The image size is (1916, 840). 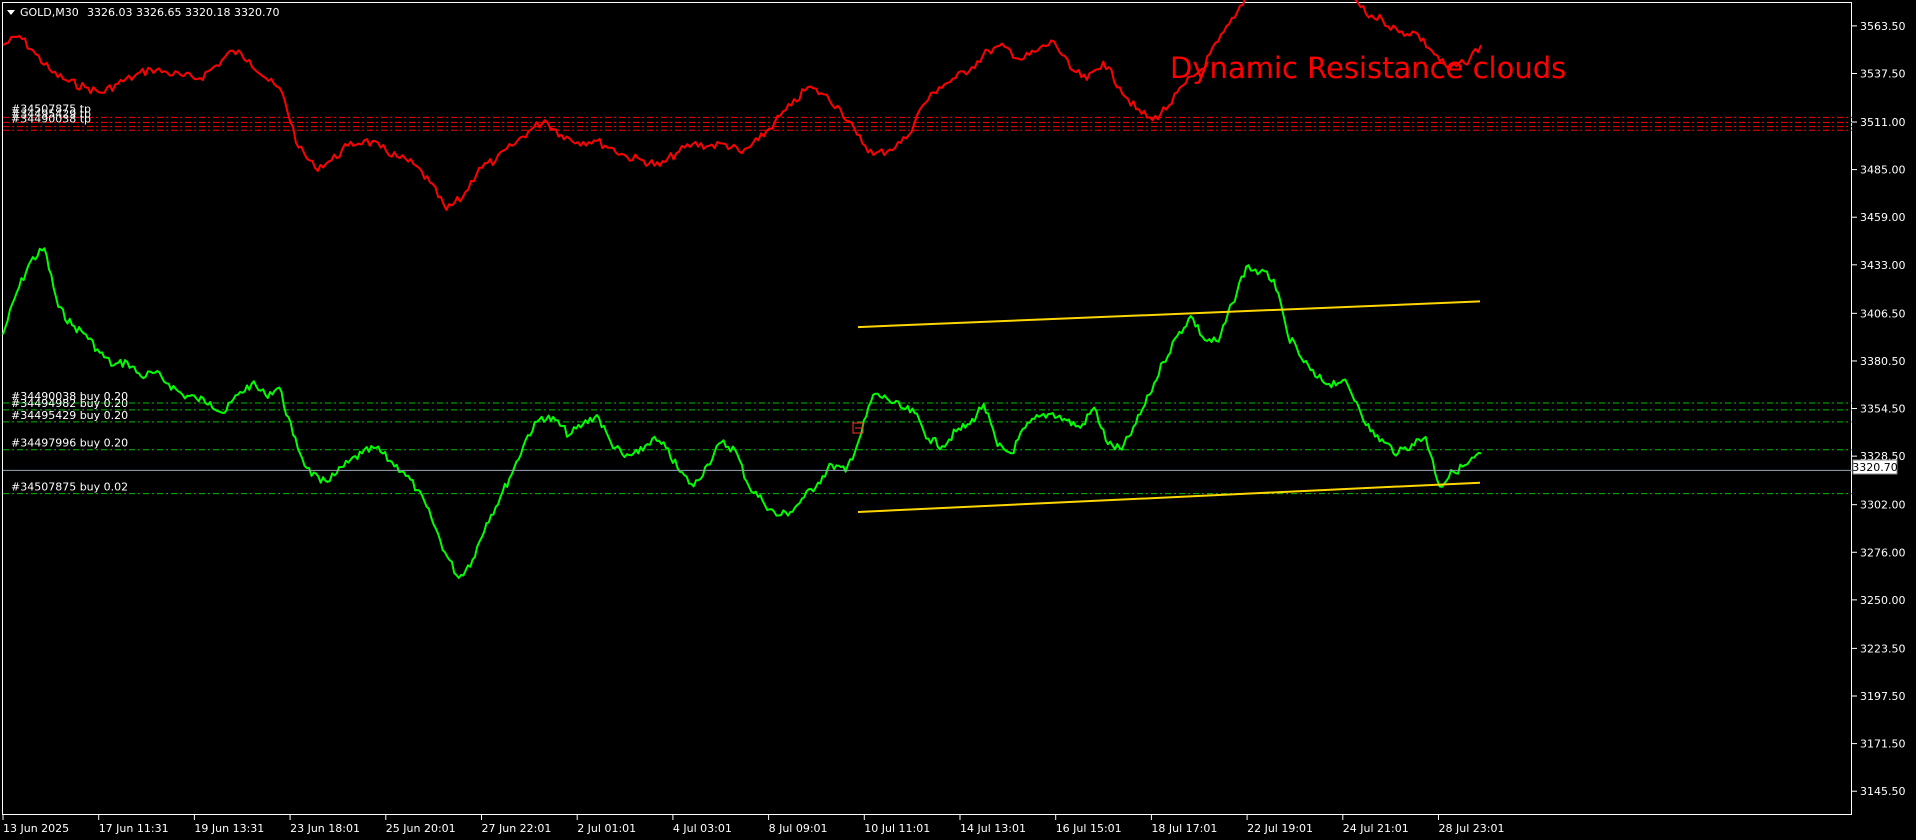 What do you see at coordinates (1883, 600) in the screenshot?
I see `y-tick-label: 3250.00` at bounding box center [1883, 600].